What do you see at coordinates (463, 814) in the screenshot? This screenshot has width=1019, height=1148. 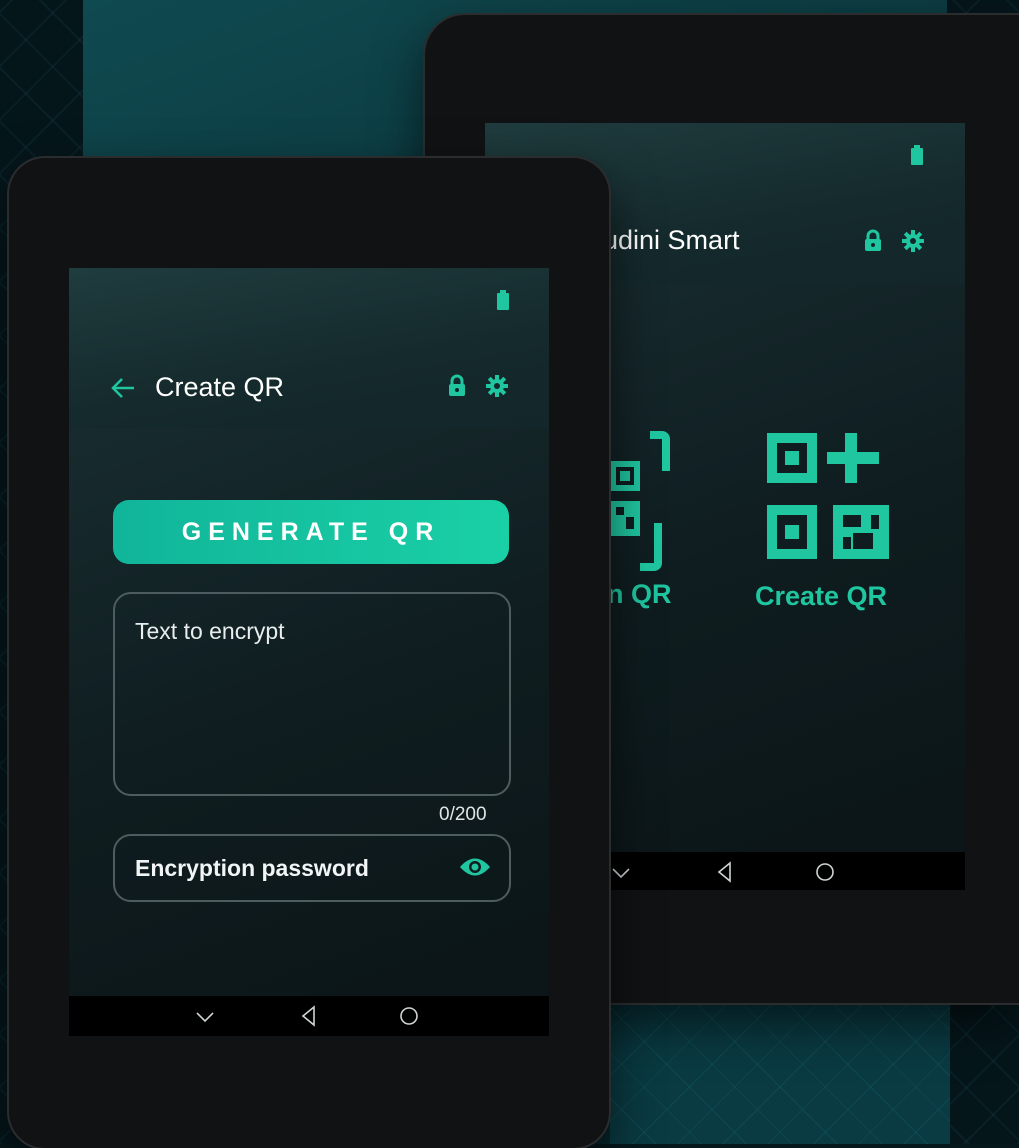 I see `char-counter: 0/200` at bounding box center [463, 814].